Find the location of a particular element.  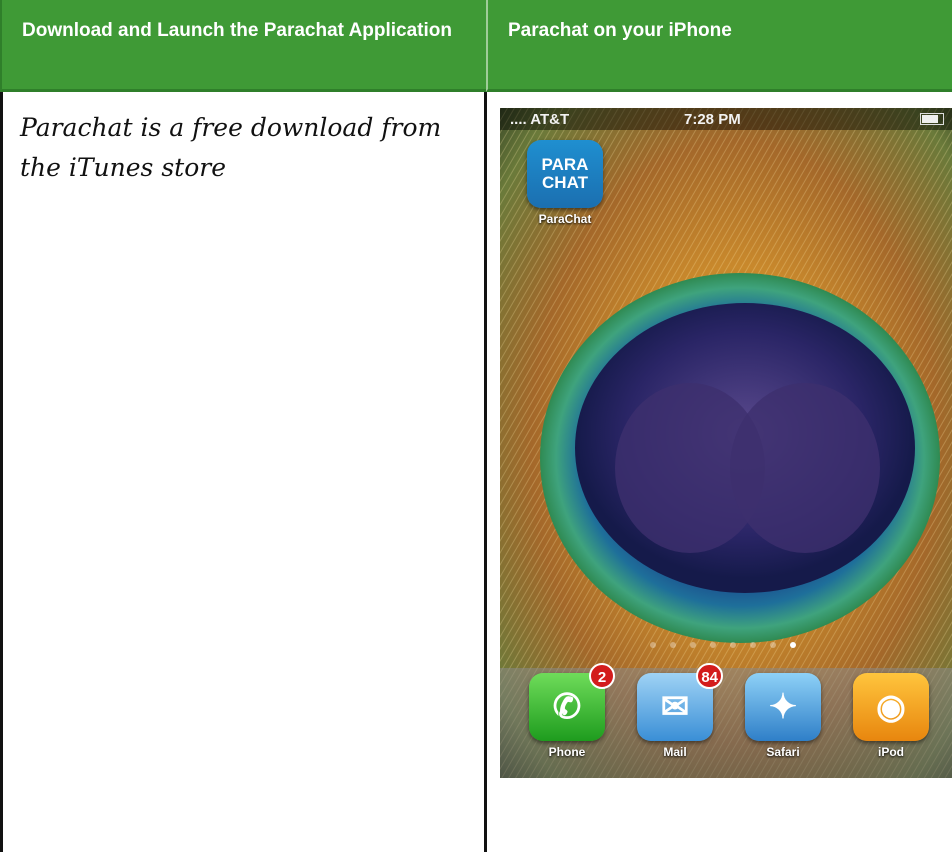

phone-icon: ✆ 2 is located at coordinates (572, 702).